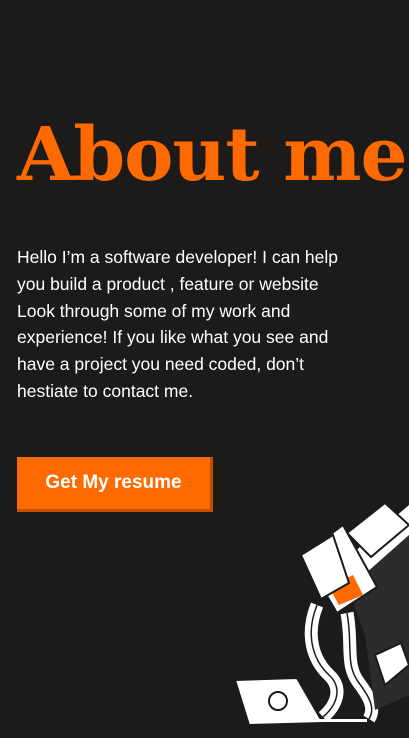 The height and width of the screenshot is (738, 409). Describe the element at coordinates (173, 337) in the screenshot. I see `intro-line: experience! If you like what you see and` at that location.